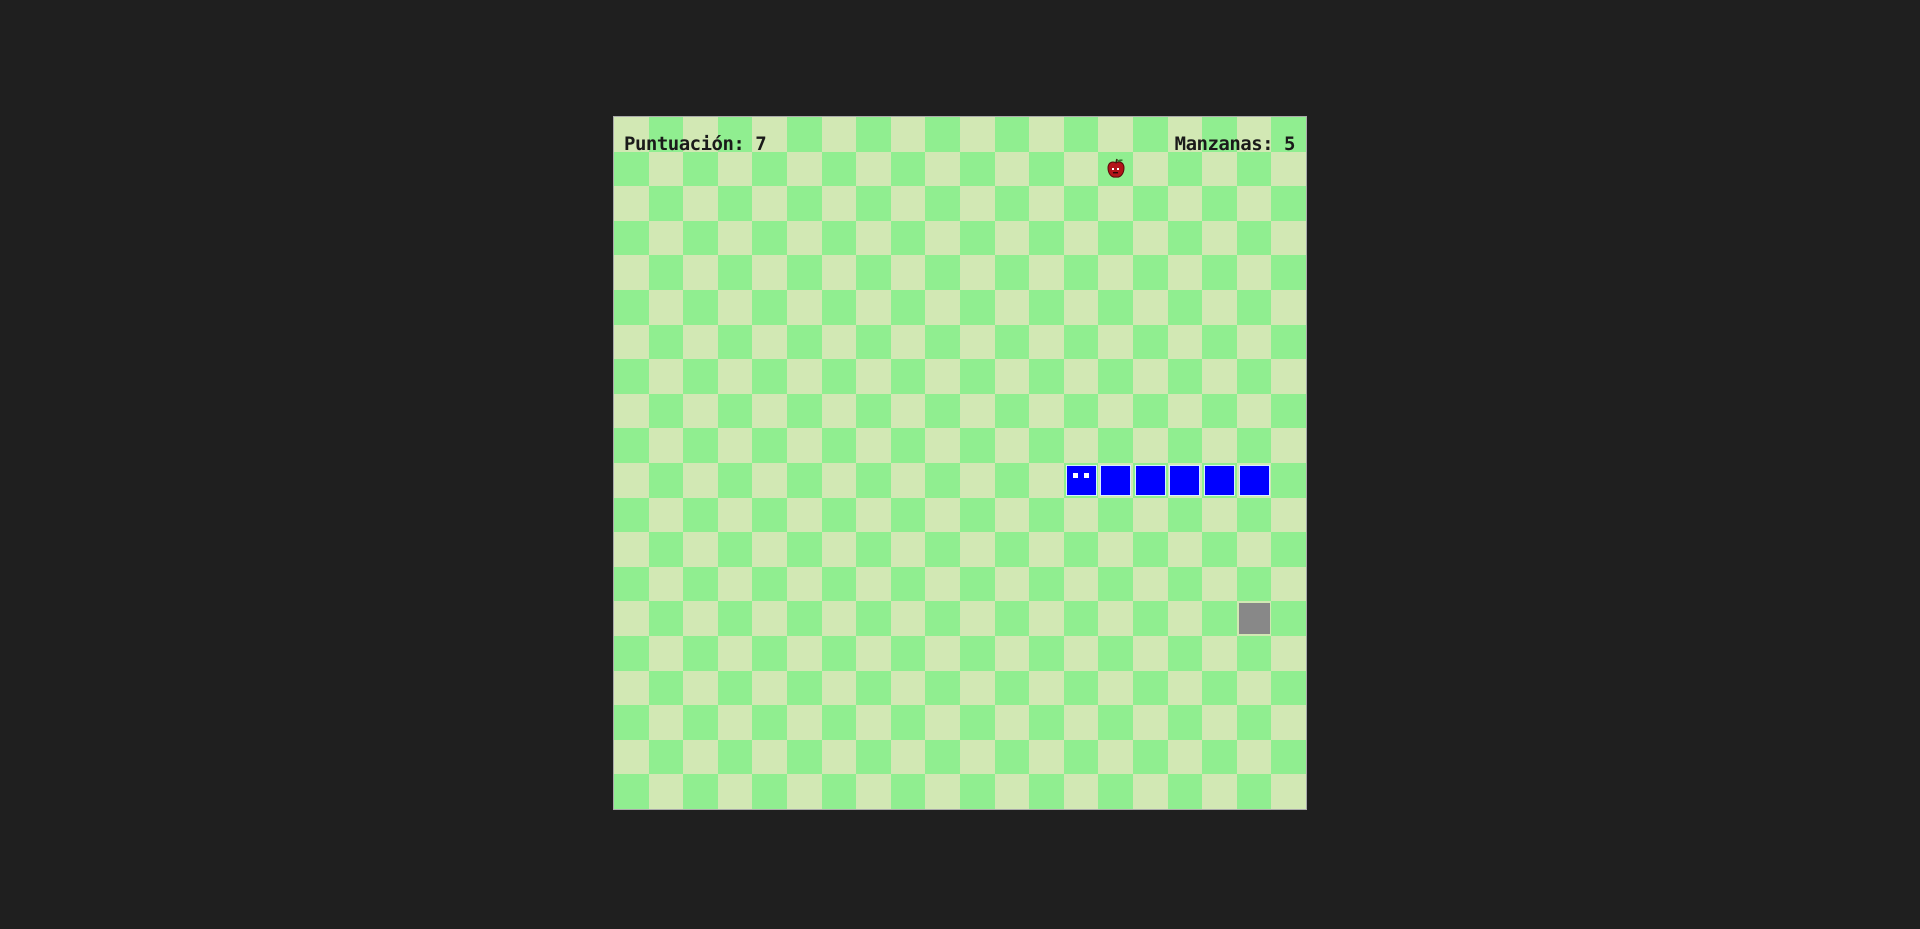 The image size is (1920, 929). I want to click on score-label: Puntuación: 7, so click(695, 144).